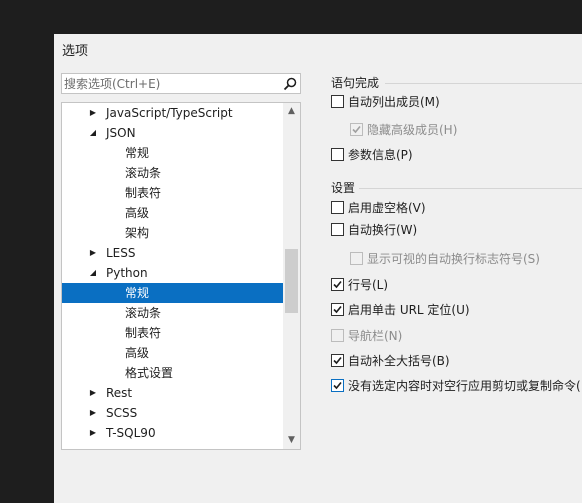 This screenshot has width=582, height=503. Describe the element at coordinates (453, 259) in the screenshot. I see `option-label: 显示可视的自动换行标志符号(S)` at that location.